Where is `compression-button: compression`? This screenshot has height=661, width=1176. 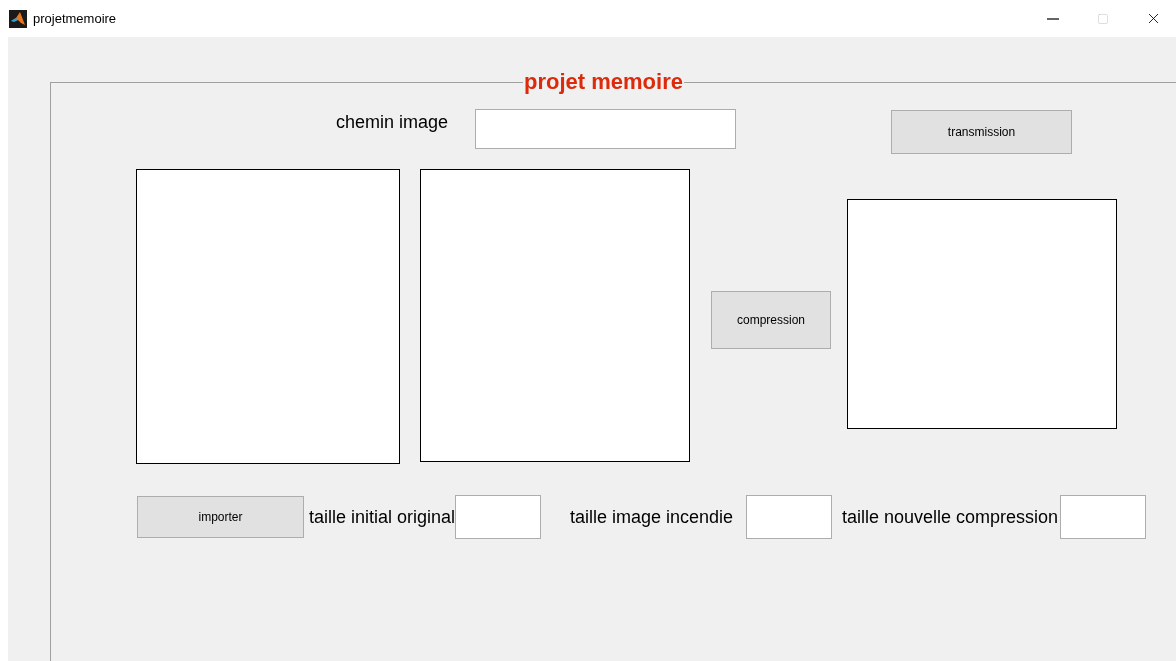
compression-button: compression is located at coordinates (771, 320).